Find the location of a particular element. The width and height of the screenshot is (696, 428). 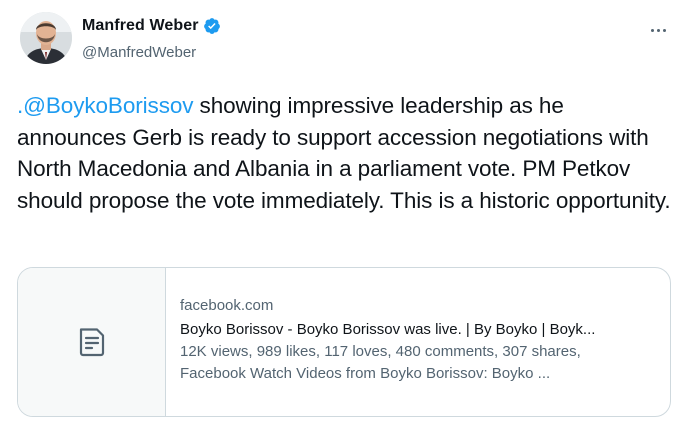

link-card-thumbnail is located at coordinates (92, 342).